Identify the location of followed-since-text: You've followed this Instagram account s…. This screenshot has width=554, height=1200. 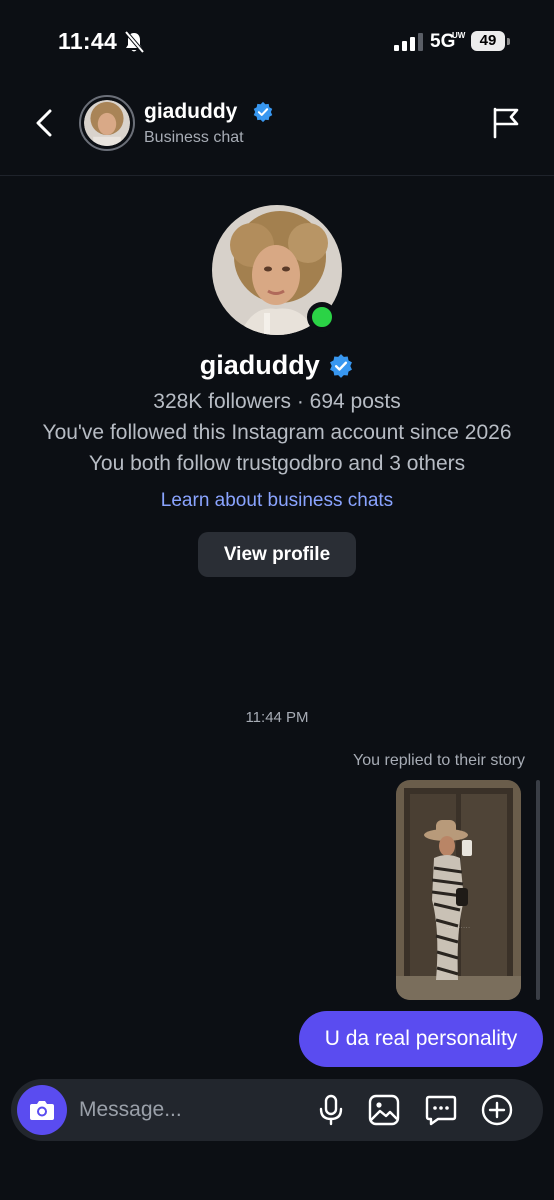
(277, 432).